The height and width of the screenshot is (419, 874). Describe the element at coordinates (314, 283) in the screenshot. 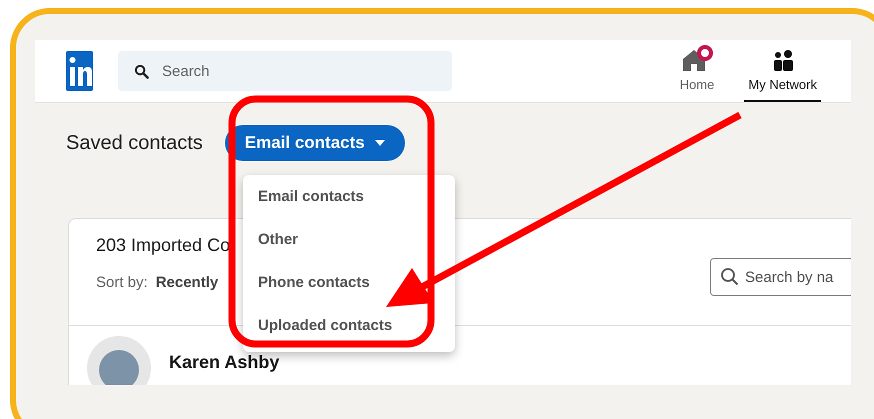

I see `menu-item: Phone contacts` at that location.